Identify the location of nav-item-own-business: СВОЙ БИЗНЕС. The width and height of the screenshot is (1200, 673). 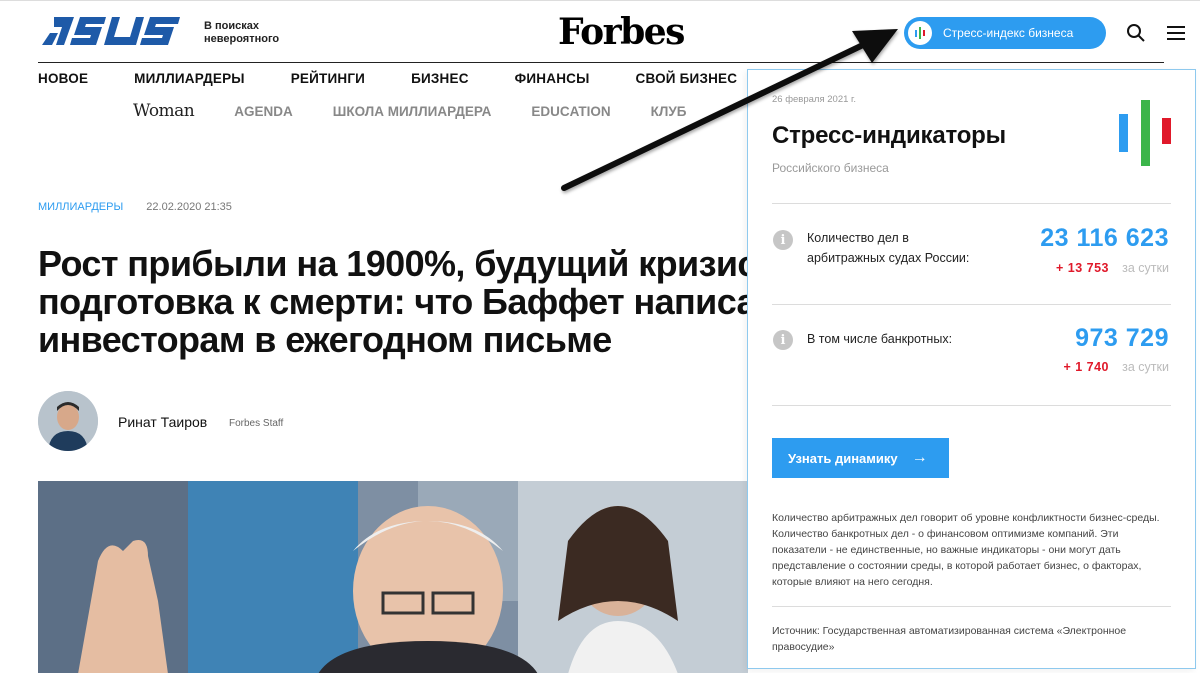
(687, 80).